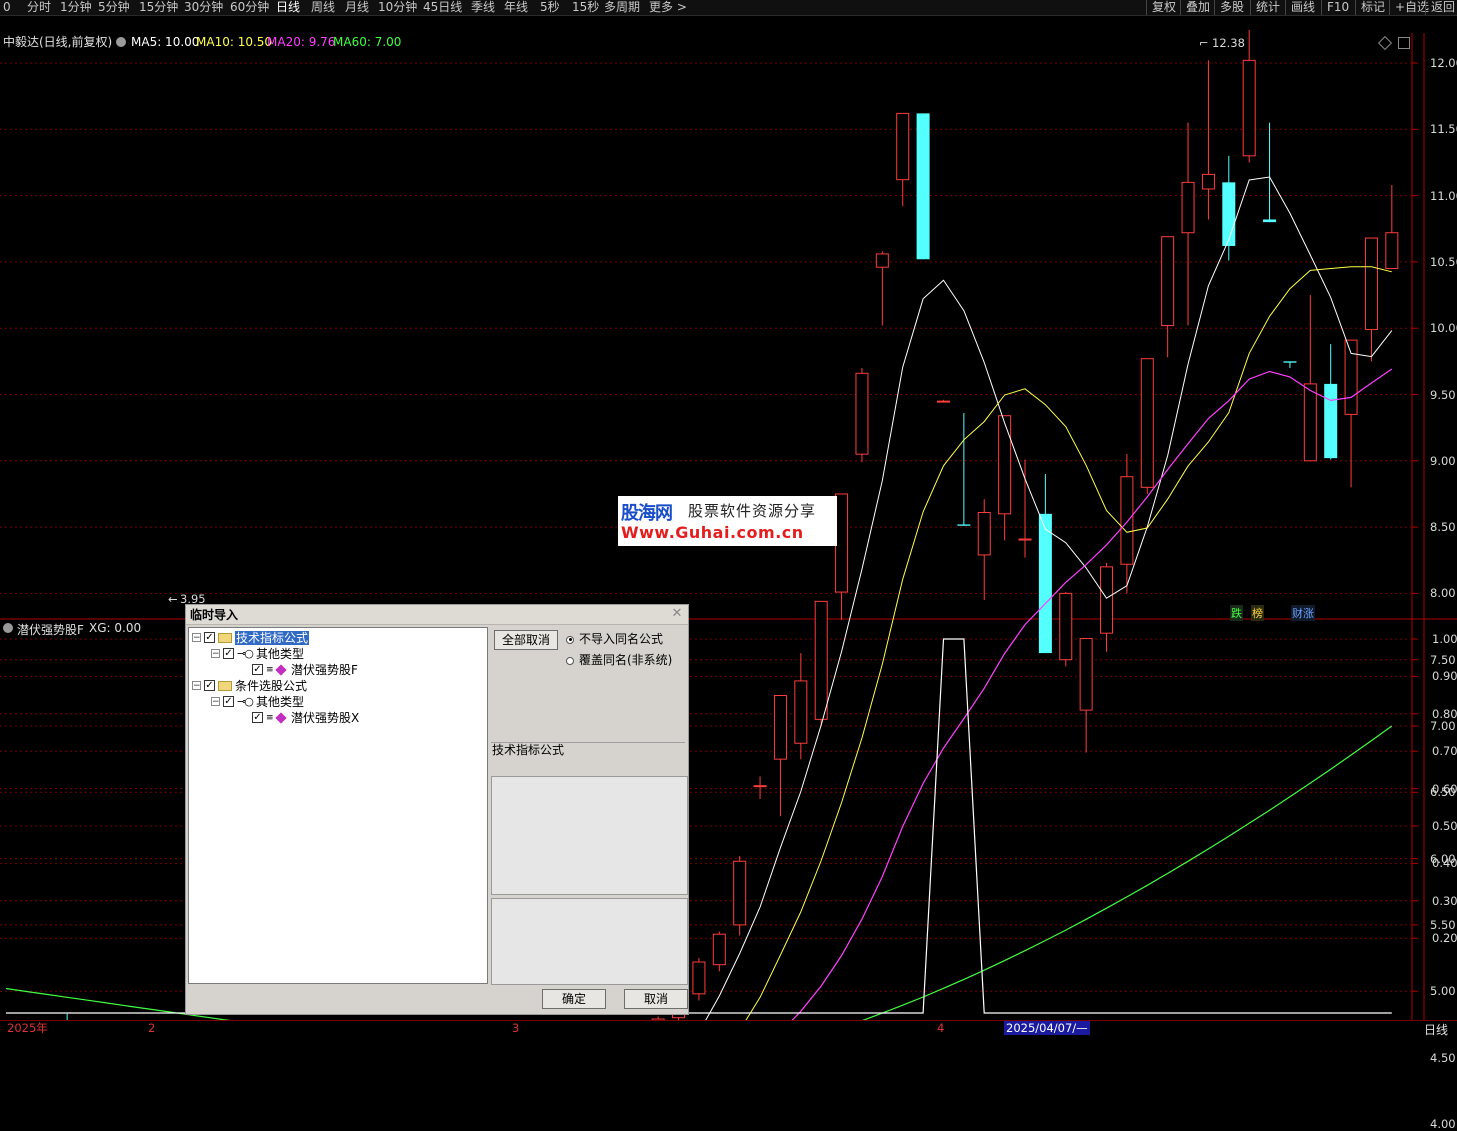  I want to click on indicator-menu-icon, so click(8, 628).